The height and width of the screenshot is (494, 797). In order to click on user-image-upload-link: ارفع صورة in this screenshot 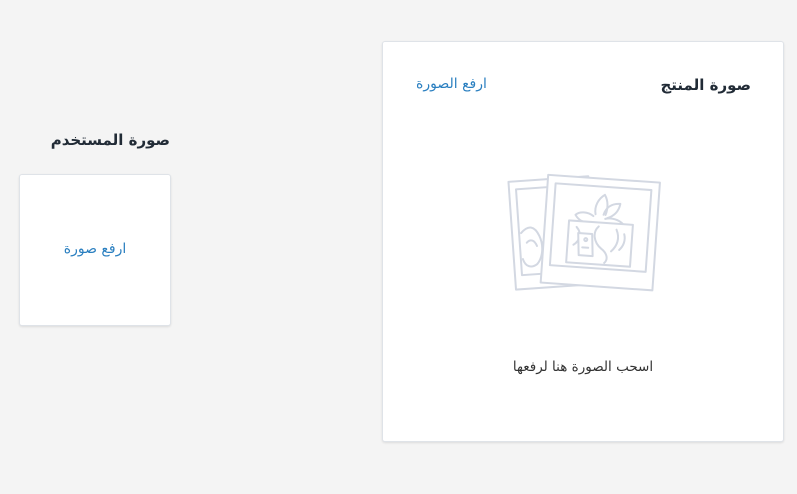, I will do `click(95, 249)`.